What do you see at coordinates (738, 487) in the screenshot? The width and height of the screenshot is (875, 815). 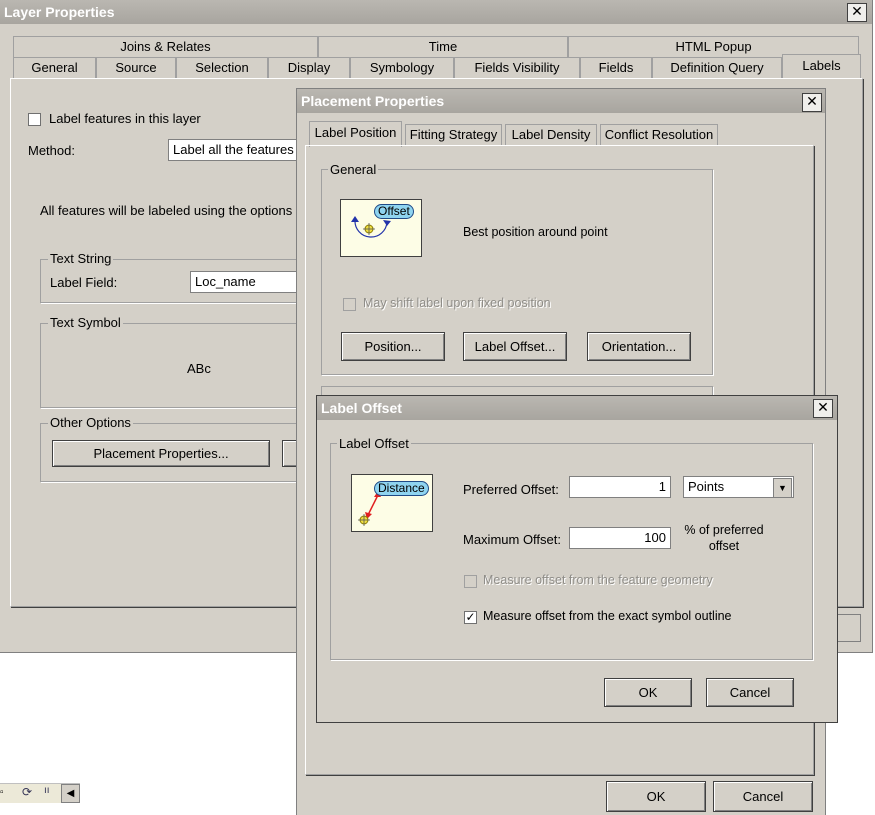 I see `units-dropdown: Points ▼` at bounding box center [738, 487].